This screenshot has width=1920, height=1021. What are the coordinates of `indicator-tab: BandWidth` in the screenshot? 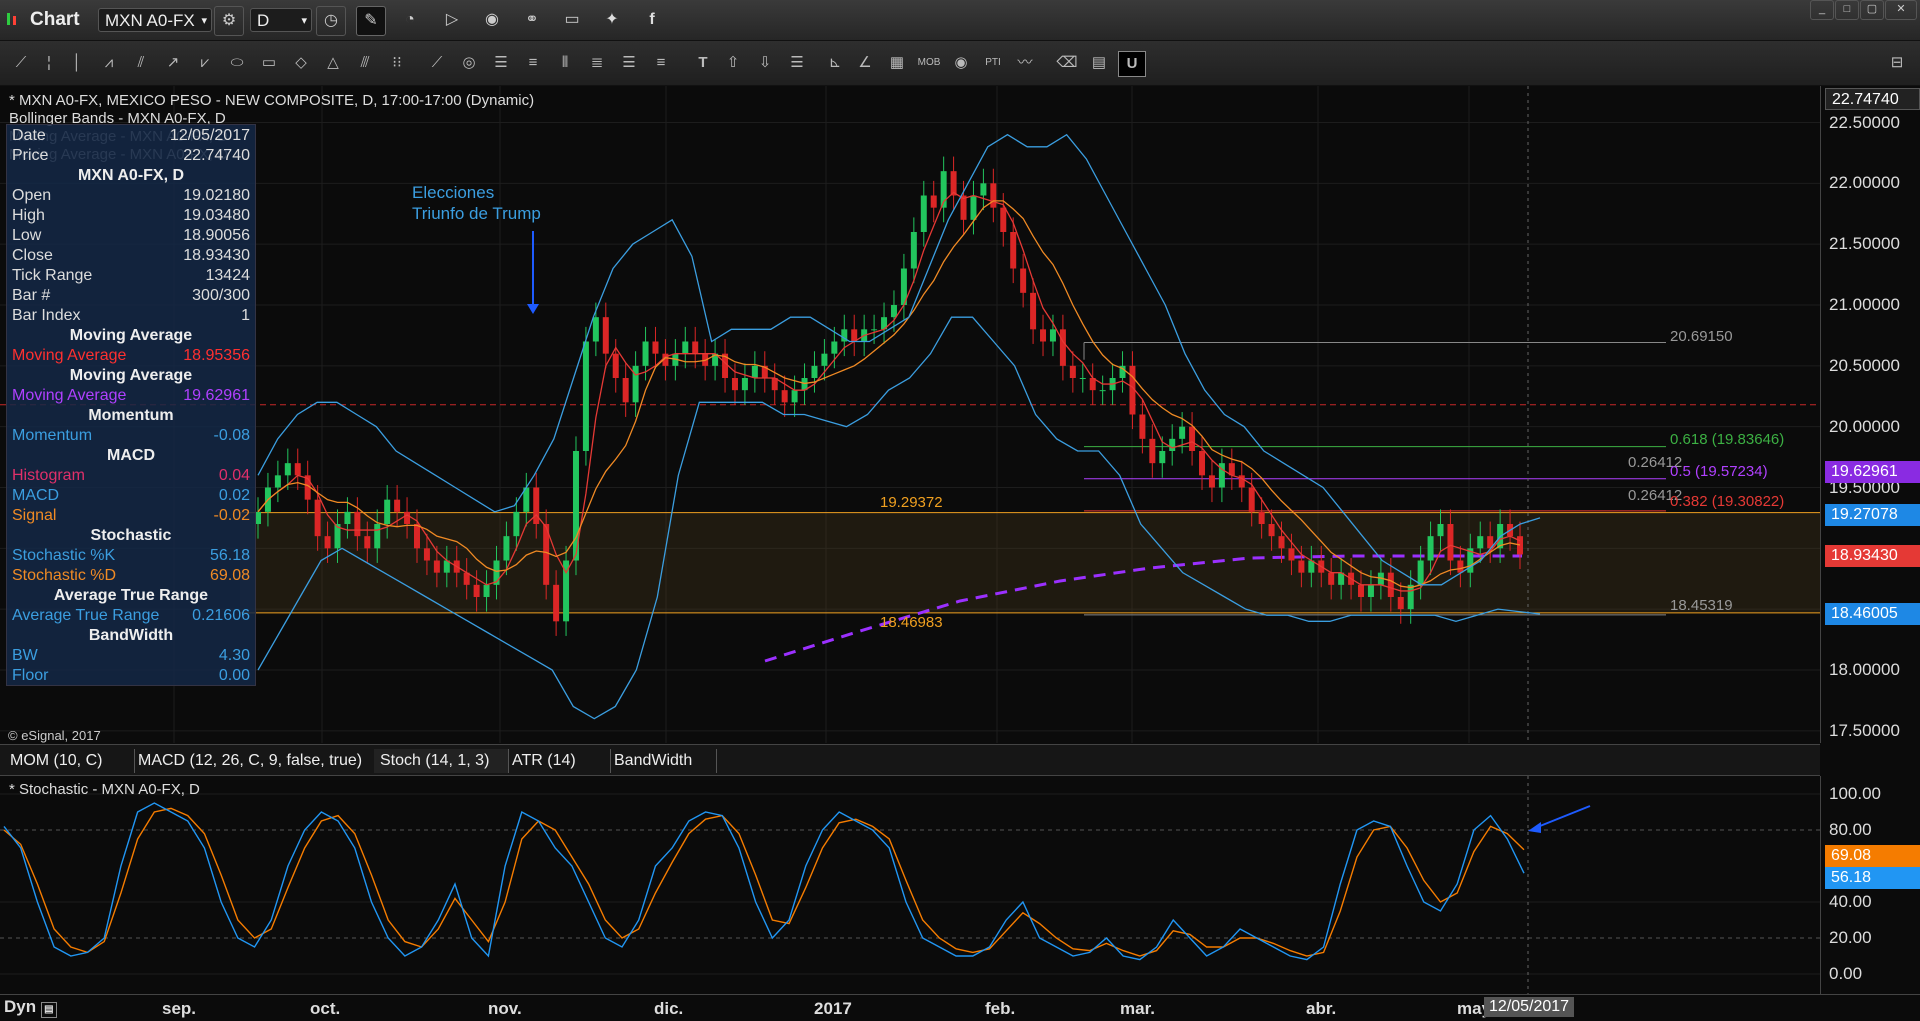 It's located at (662, 761).